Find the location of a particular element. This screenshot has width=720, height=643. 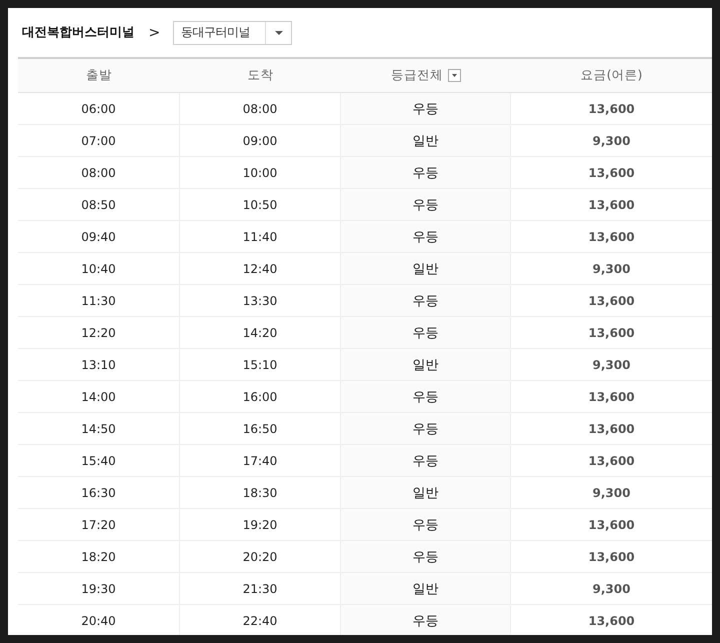

arrival-time: 08:00 is located at coordinates (260, 109).